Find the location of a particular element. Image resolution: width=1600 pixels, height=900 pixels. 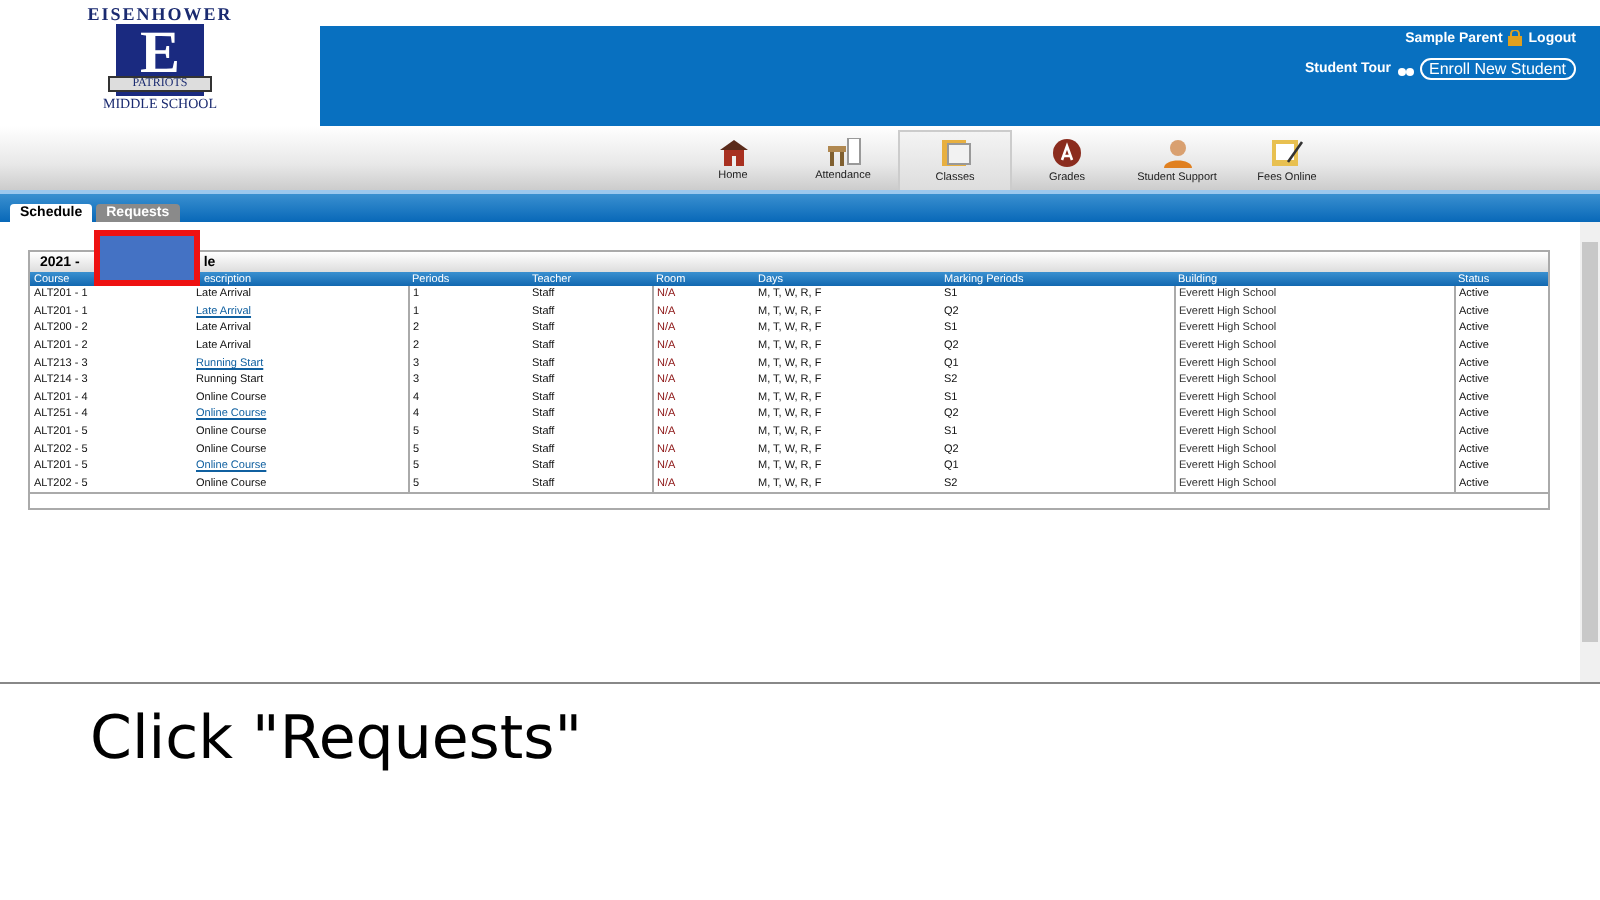

grade-icon is located at coordinates (1067, 152).